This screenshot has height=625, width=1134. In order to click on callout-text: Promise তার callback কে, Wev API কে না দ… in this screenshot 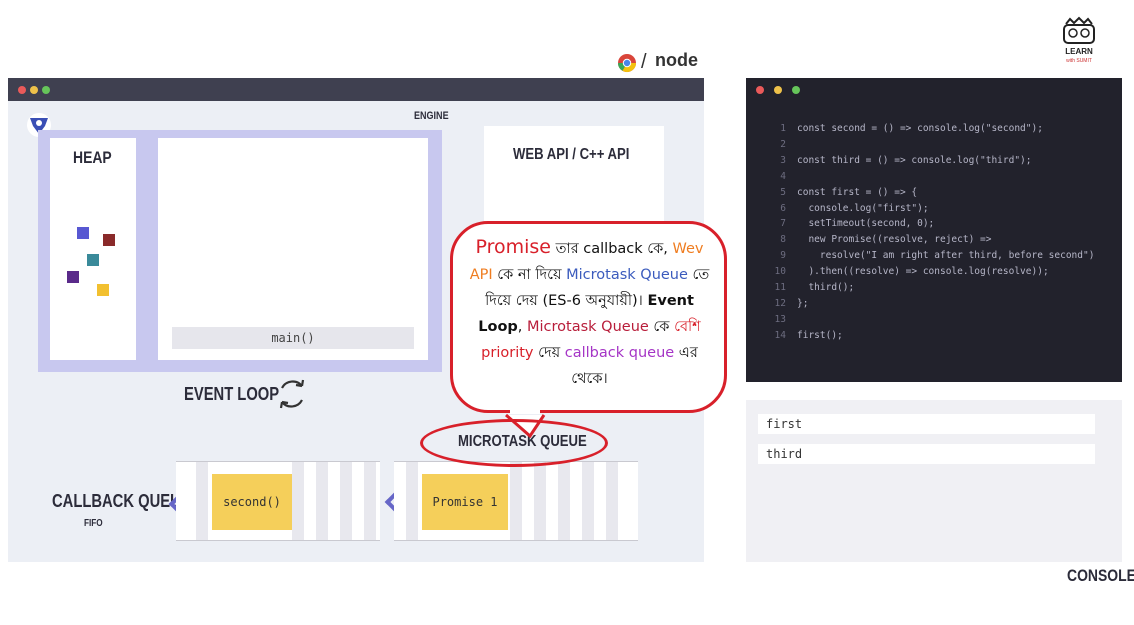, I will do `click(589, 313)`.